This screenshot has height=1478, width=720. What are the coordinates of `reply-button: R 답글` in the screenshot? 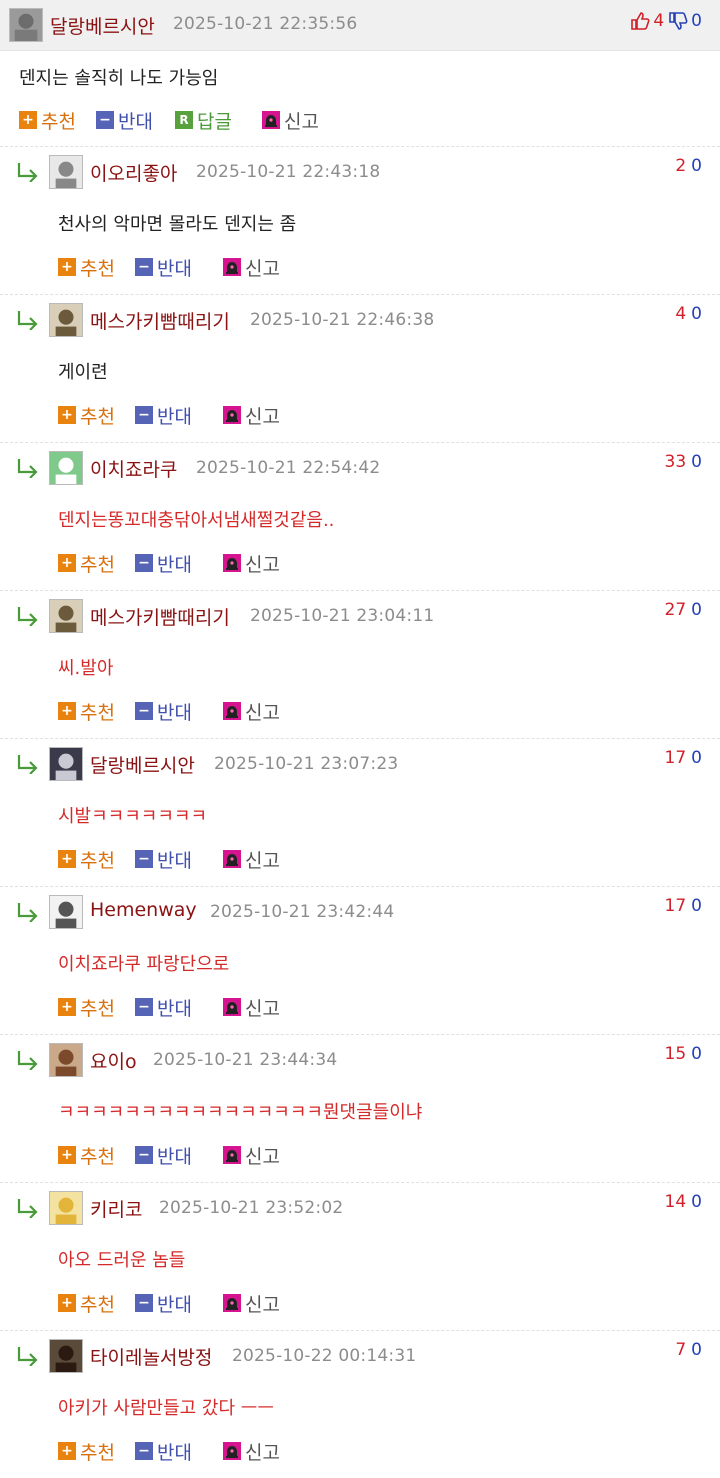 It's located at (203, 120).